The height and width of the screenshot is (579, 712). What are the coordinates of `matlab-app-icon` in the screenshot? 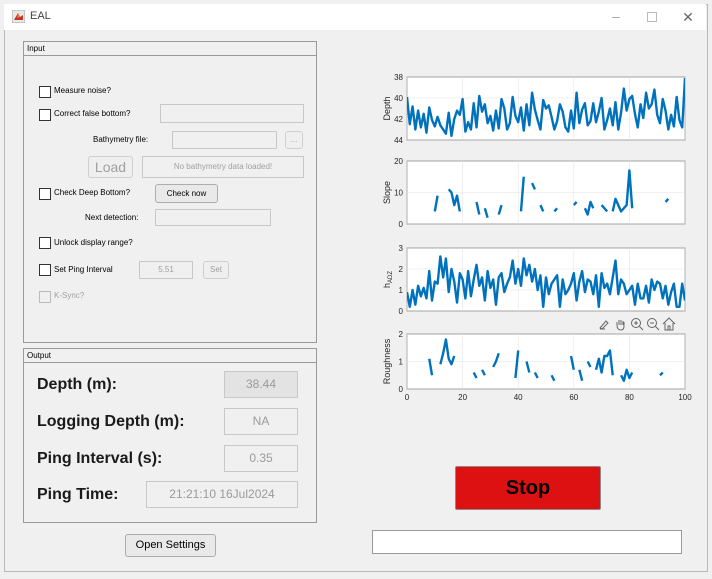 It's located at (18, 16).